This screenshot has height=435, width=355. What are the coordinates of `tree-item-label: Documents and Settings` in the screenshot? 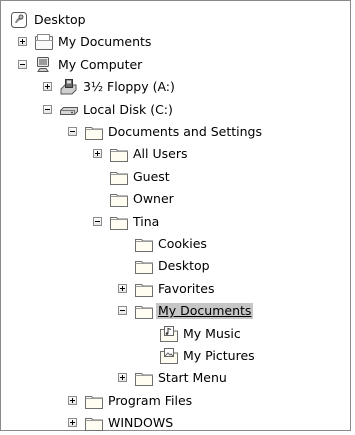 It's located at (185, 131).